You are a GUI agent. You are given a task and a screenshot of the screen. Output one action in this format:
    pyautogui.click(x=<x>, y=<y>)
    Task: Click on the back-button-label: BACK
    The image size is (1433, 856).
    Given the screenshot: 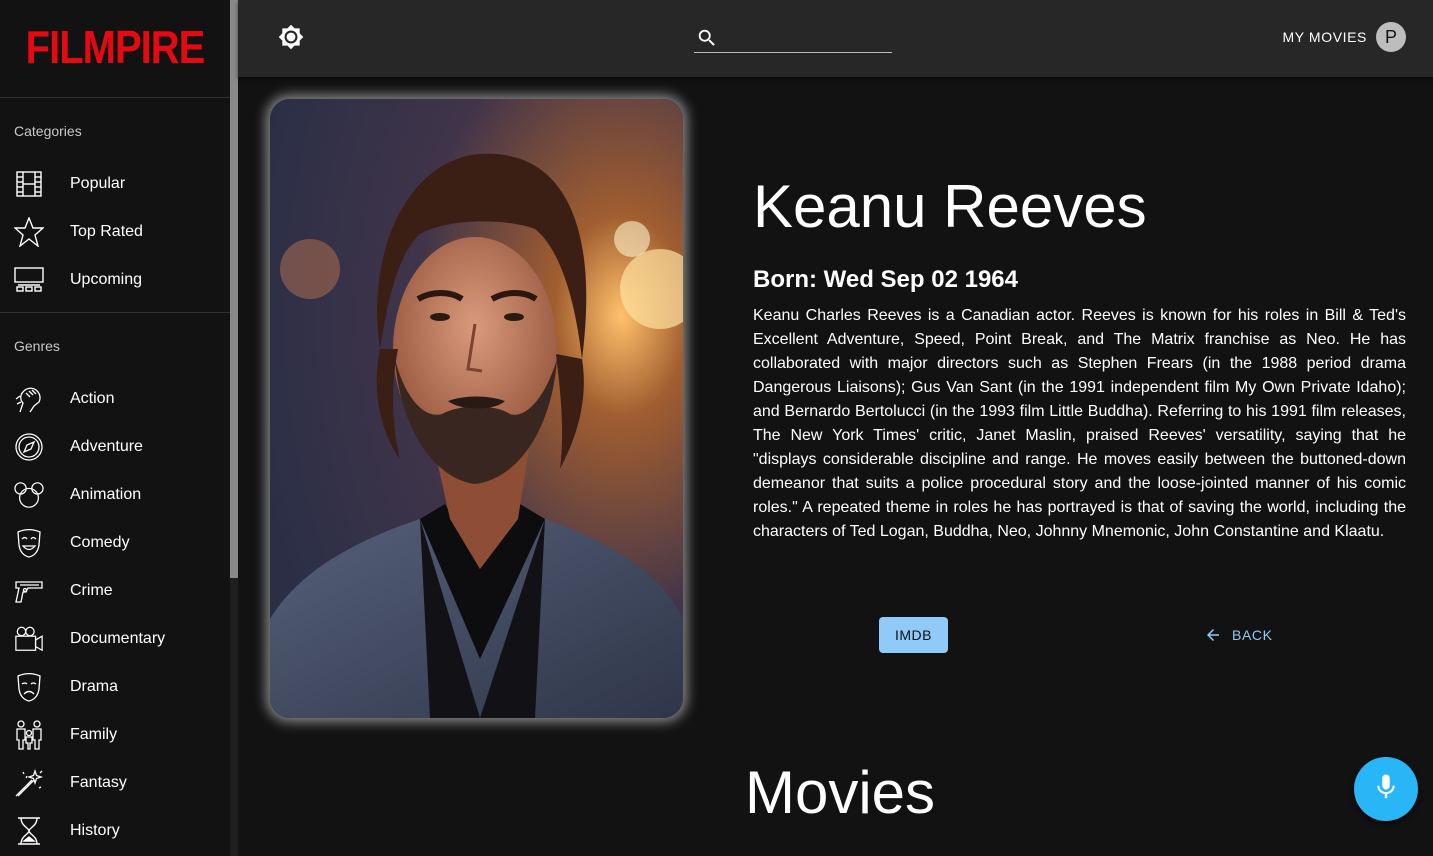 What is the action you would take?
    pyautogui.click(x=1252, y=635)
    